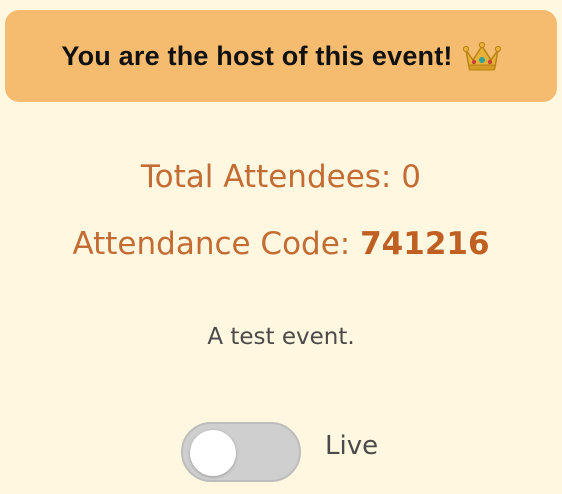  I want to click on toggle-knob, so click(213, 453).